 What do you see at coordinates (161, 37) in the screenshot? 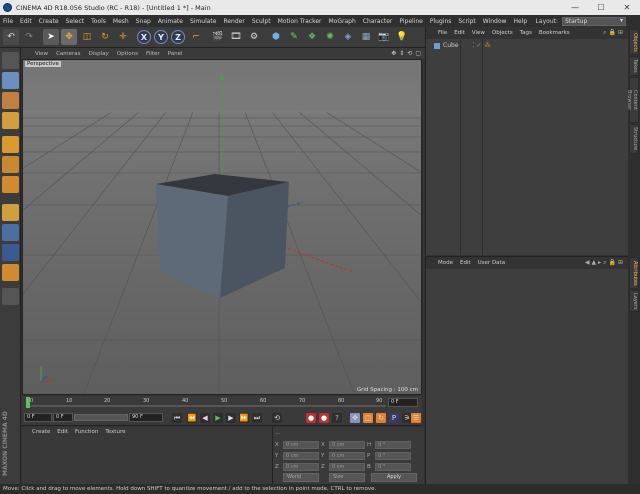
I see `y-axis-lock-button: Y` at bounding box center [161, 37].